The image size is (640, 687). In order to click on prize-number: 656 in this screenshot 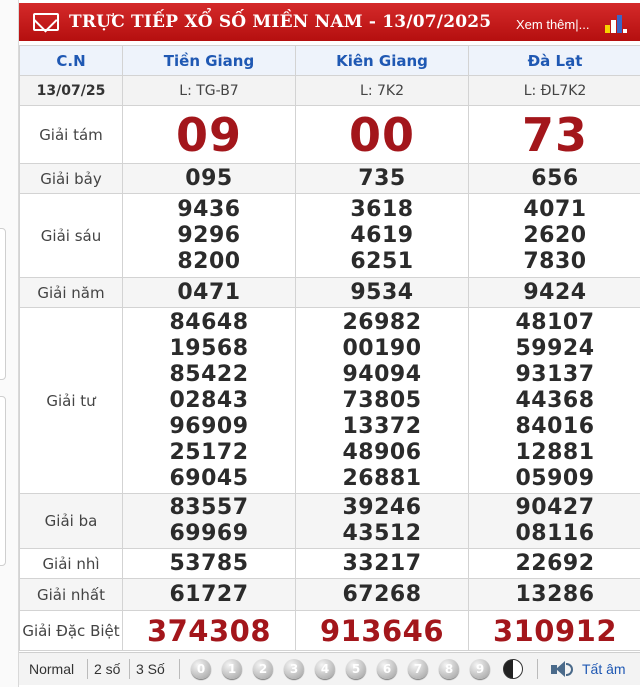, I will do `click(554, 179)`.